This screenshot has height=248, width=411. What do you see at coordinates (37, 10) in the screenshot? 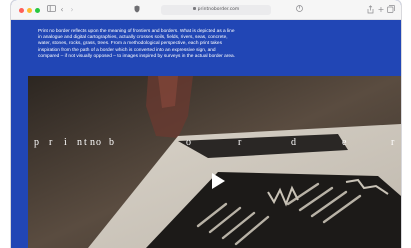
I see `zoom-window-button` at bounding box center [37, 10].